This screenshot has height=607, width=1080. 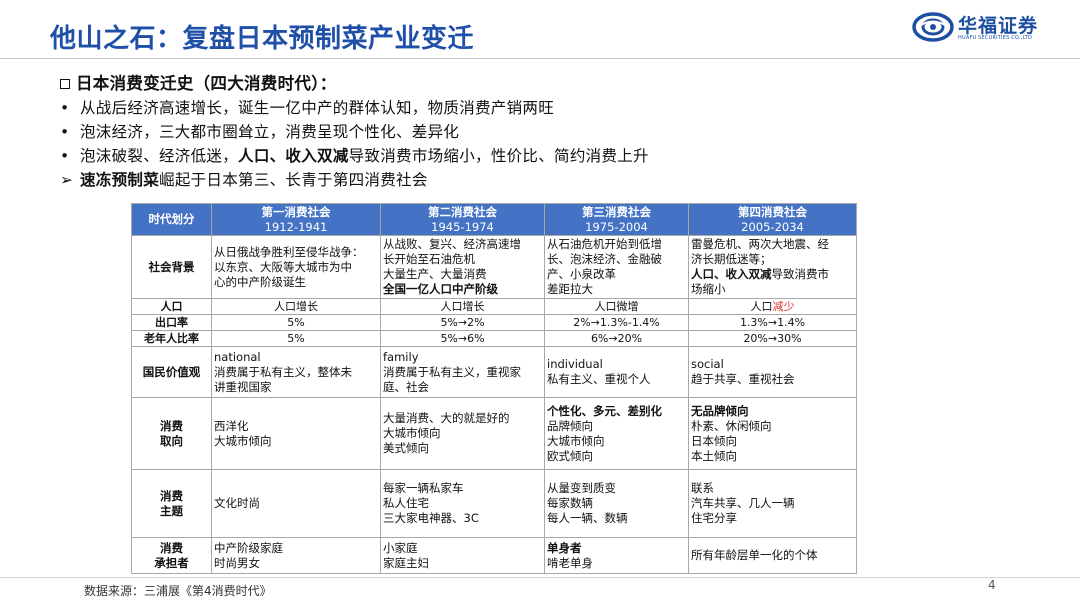 I want to click on table-cell: 20%→30%, so click(x=772, y=338).